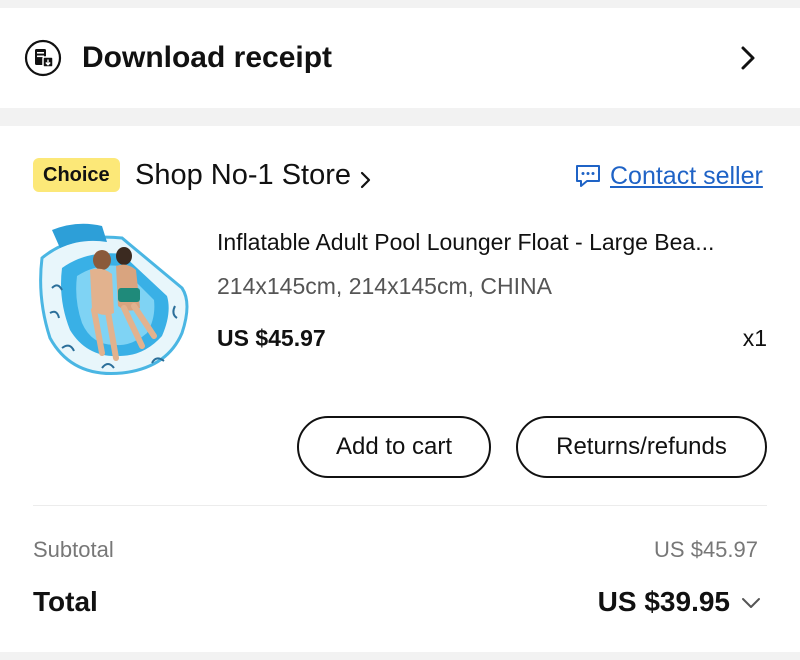 The width and height of the screenshot is (800, 660). Describe the element at coordinates (400, 505) in the screenshot. I see `divider` at that location.